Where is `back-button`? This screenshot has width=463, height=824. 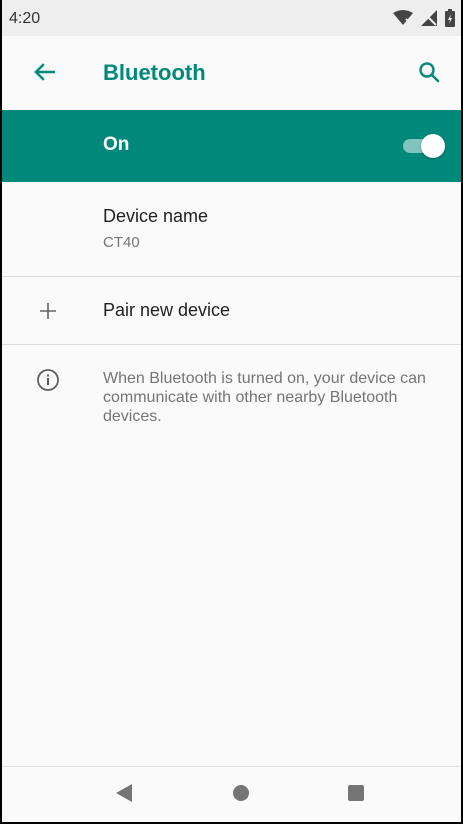 back-button is located at coordinates (44, 74).